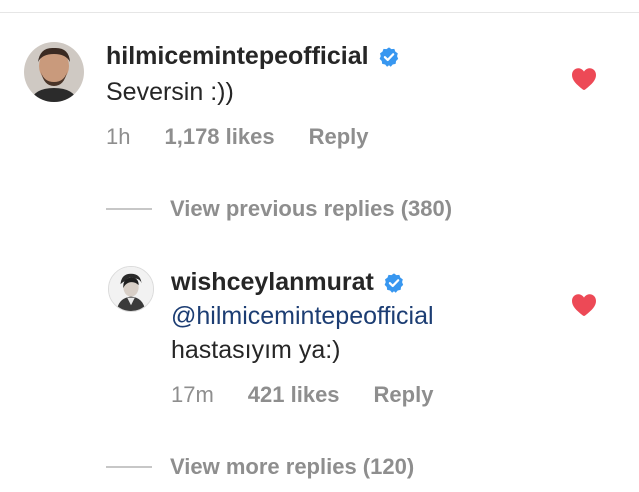 The height and width of the screenshot is (492, 639). Describe the element at coordinates (219, 137) in the screenshot. I see `comment-likes-count: 1,178 likes` at that location.